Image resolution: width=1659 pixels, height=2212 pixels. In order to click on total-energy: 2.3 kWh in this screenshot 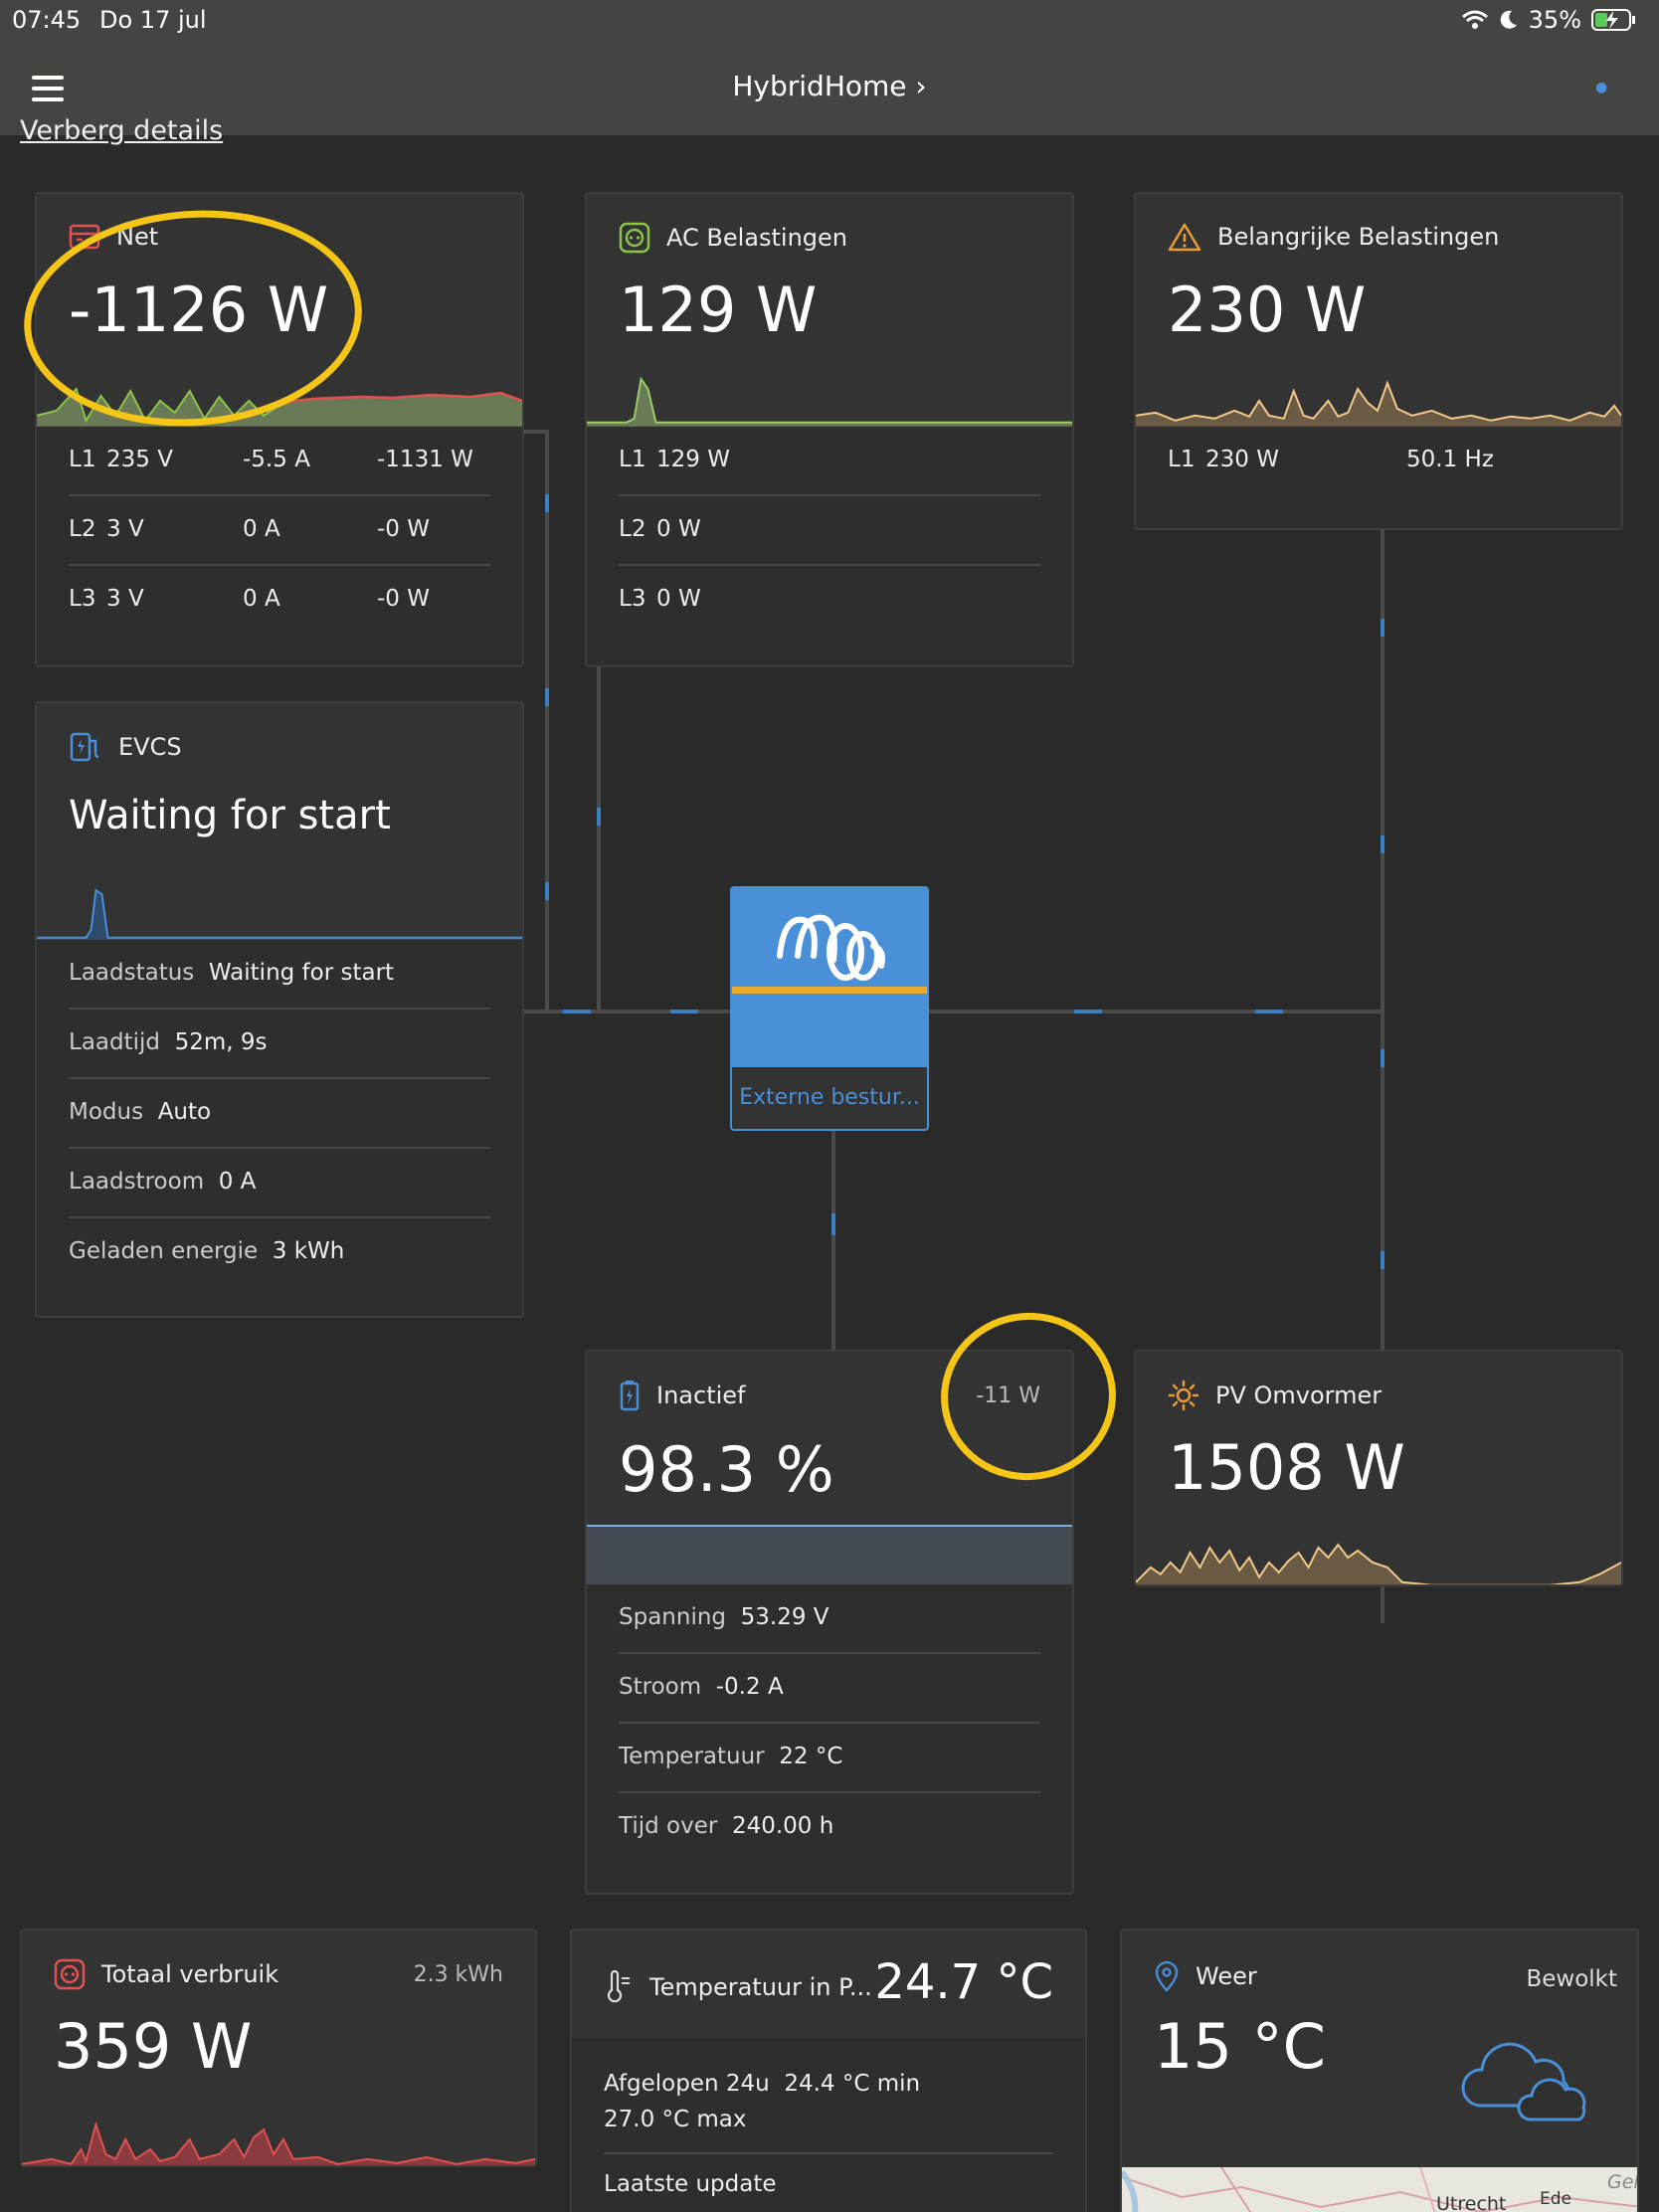, I will do `click(458, 1974)`.